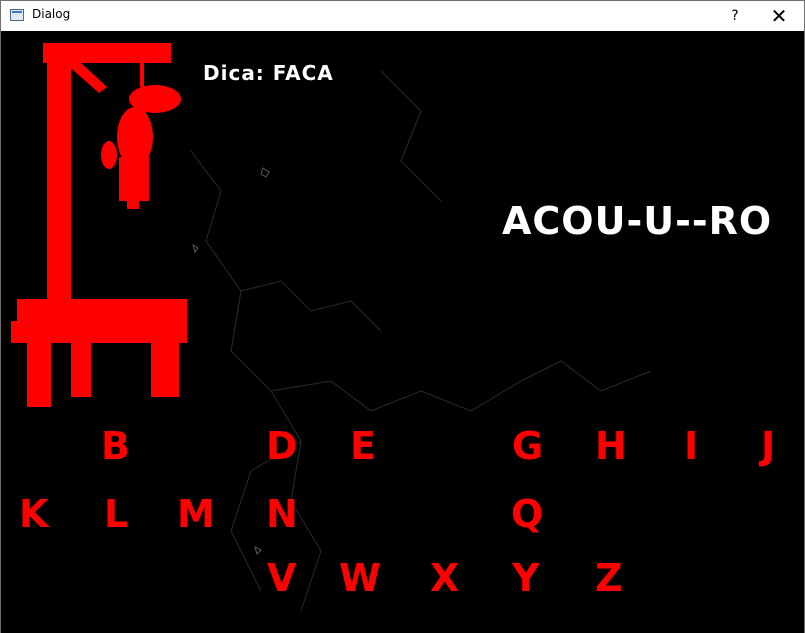 This screenshot has height=633, width=805. What do you see at coordinates (282, 446) in the screenshot?
I see `letter-button-d: D` at bounding box center [282, 446].